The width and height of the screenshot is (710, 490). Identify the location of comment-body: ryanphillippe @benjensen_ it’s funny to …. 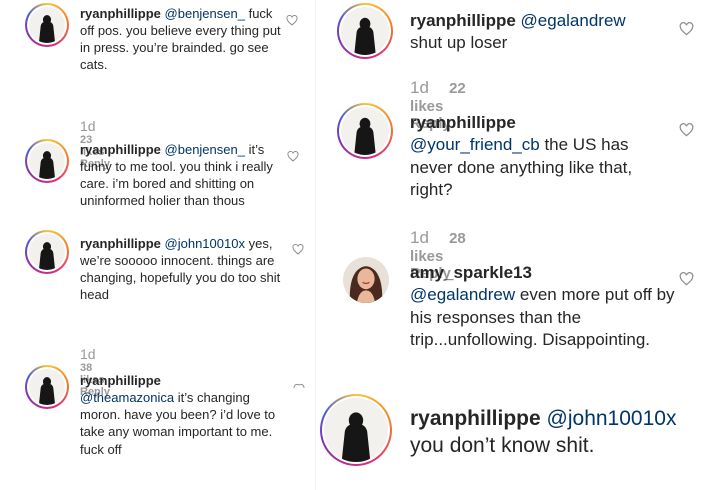
(180, 175).